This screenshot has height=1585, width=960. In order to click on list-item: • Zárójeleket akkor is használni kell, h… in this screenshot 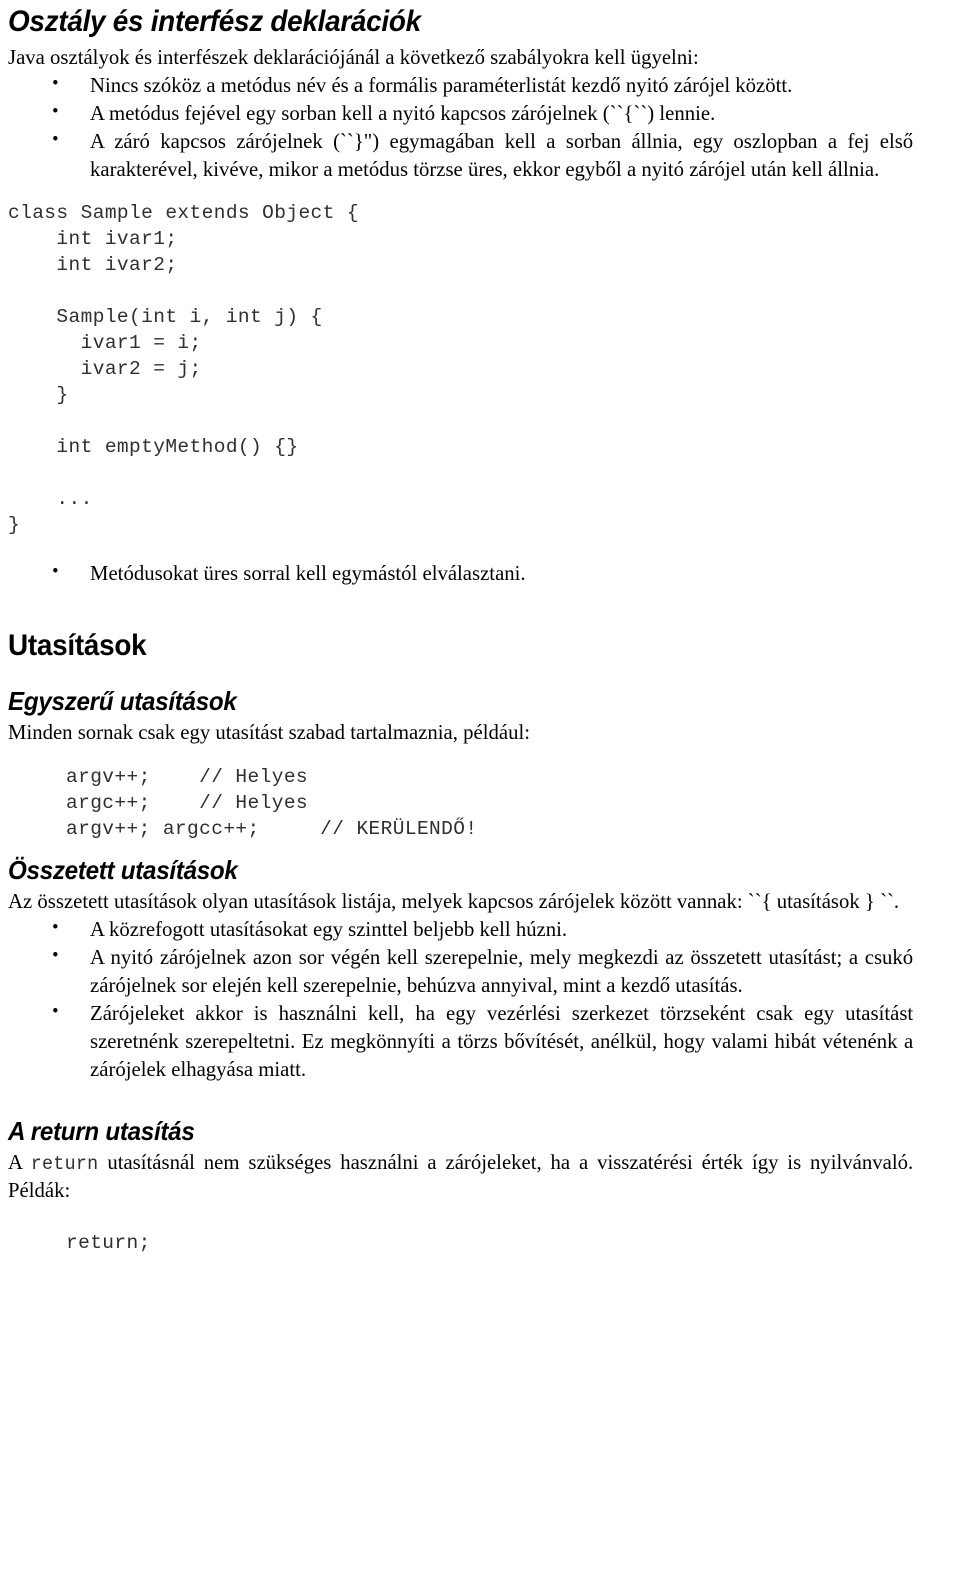, I will do `click(460, 1042)`.